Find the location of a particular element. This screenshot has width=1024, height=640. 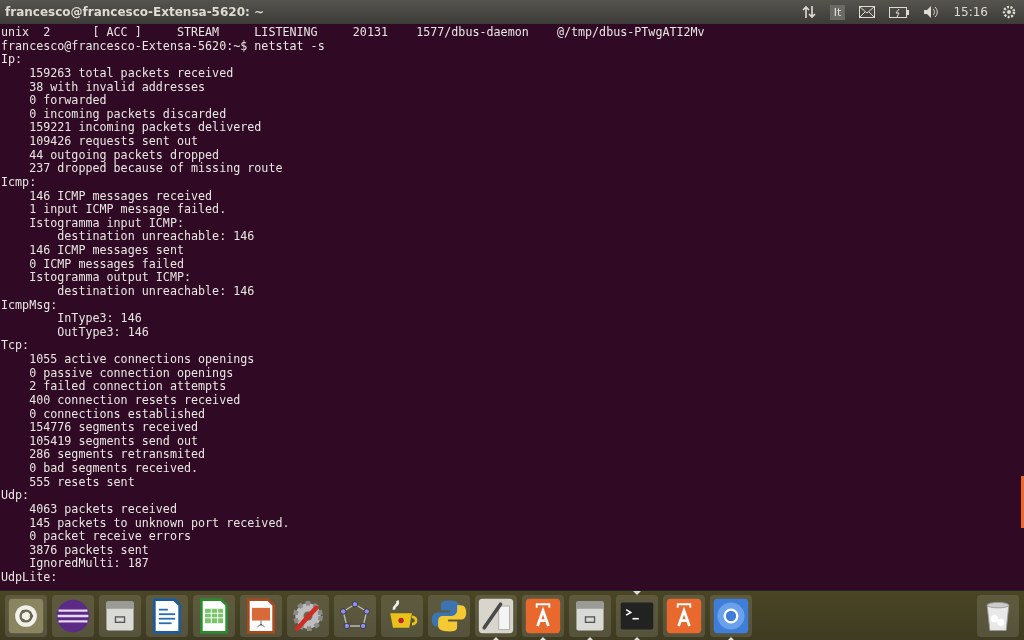

terminal-line: 154776 segments received is located at coordinates (113, 428).